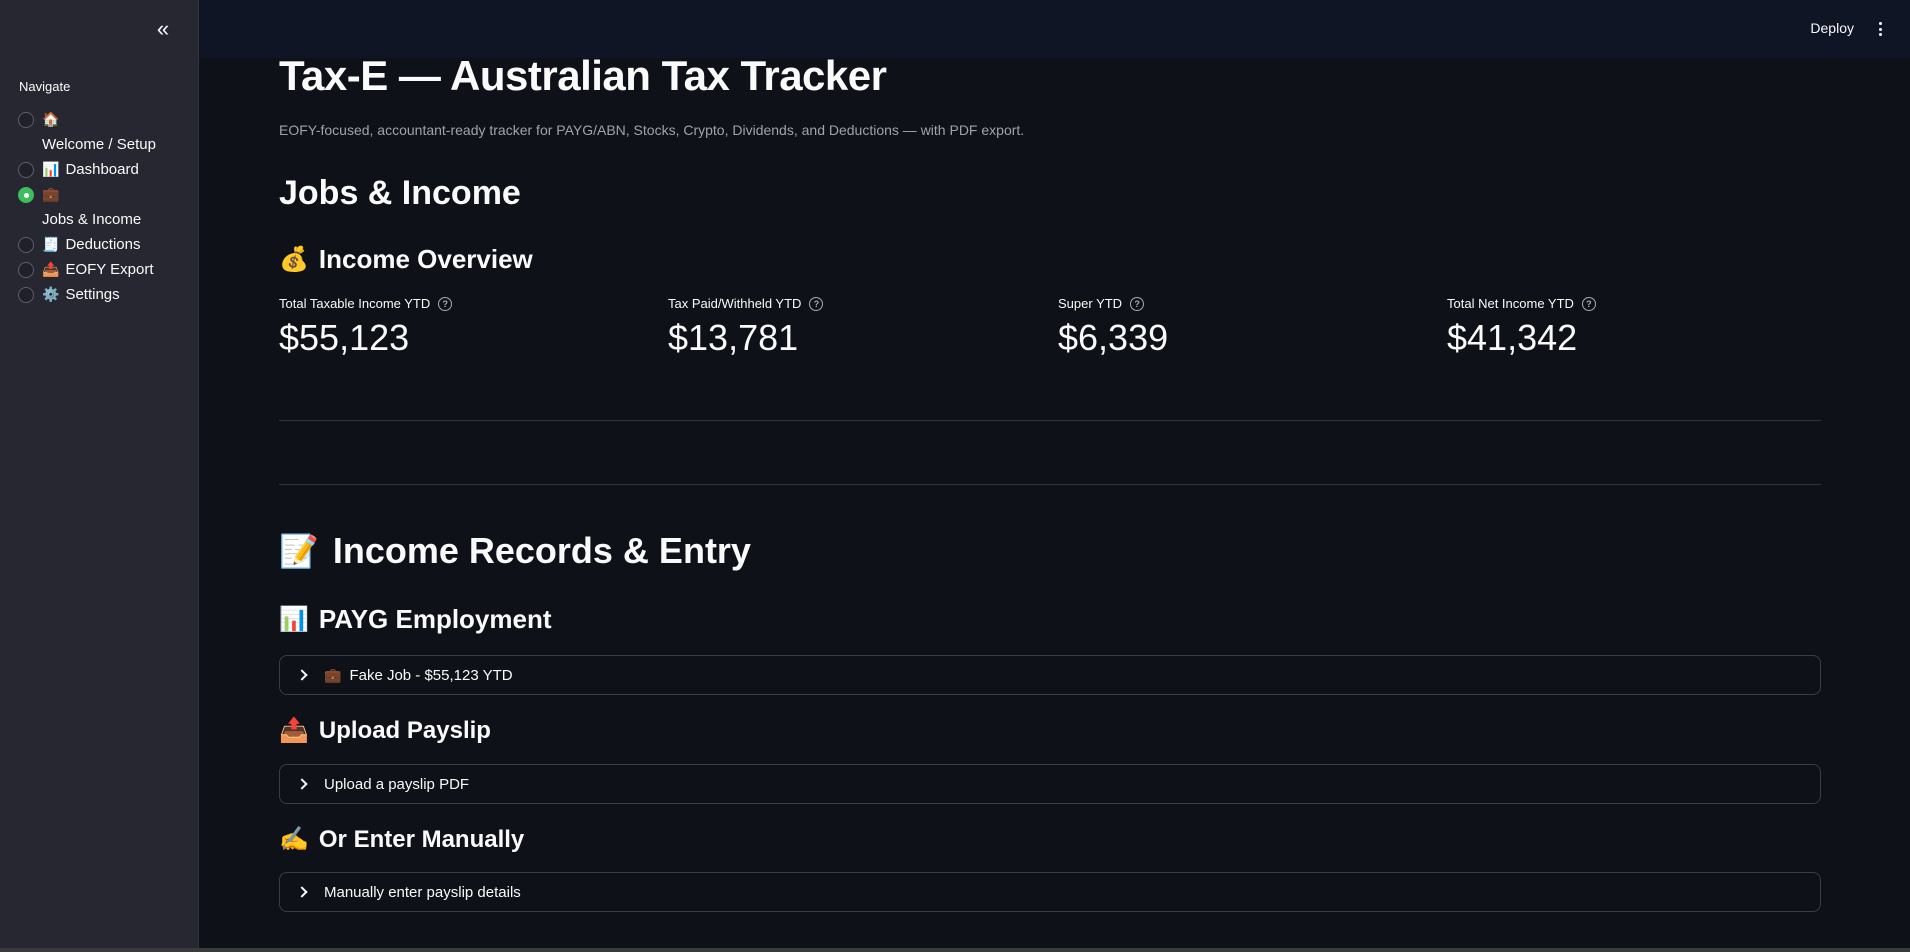 The height and width of the screenshot is (952, 1910). I want to click on nav-item-label: Jobs & Income, so click(92, 219).